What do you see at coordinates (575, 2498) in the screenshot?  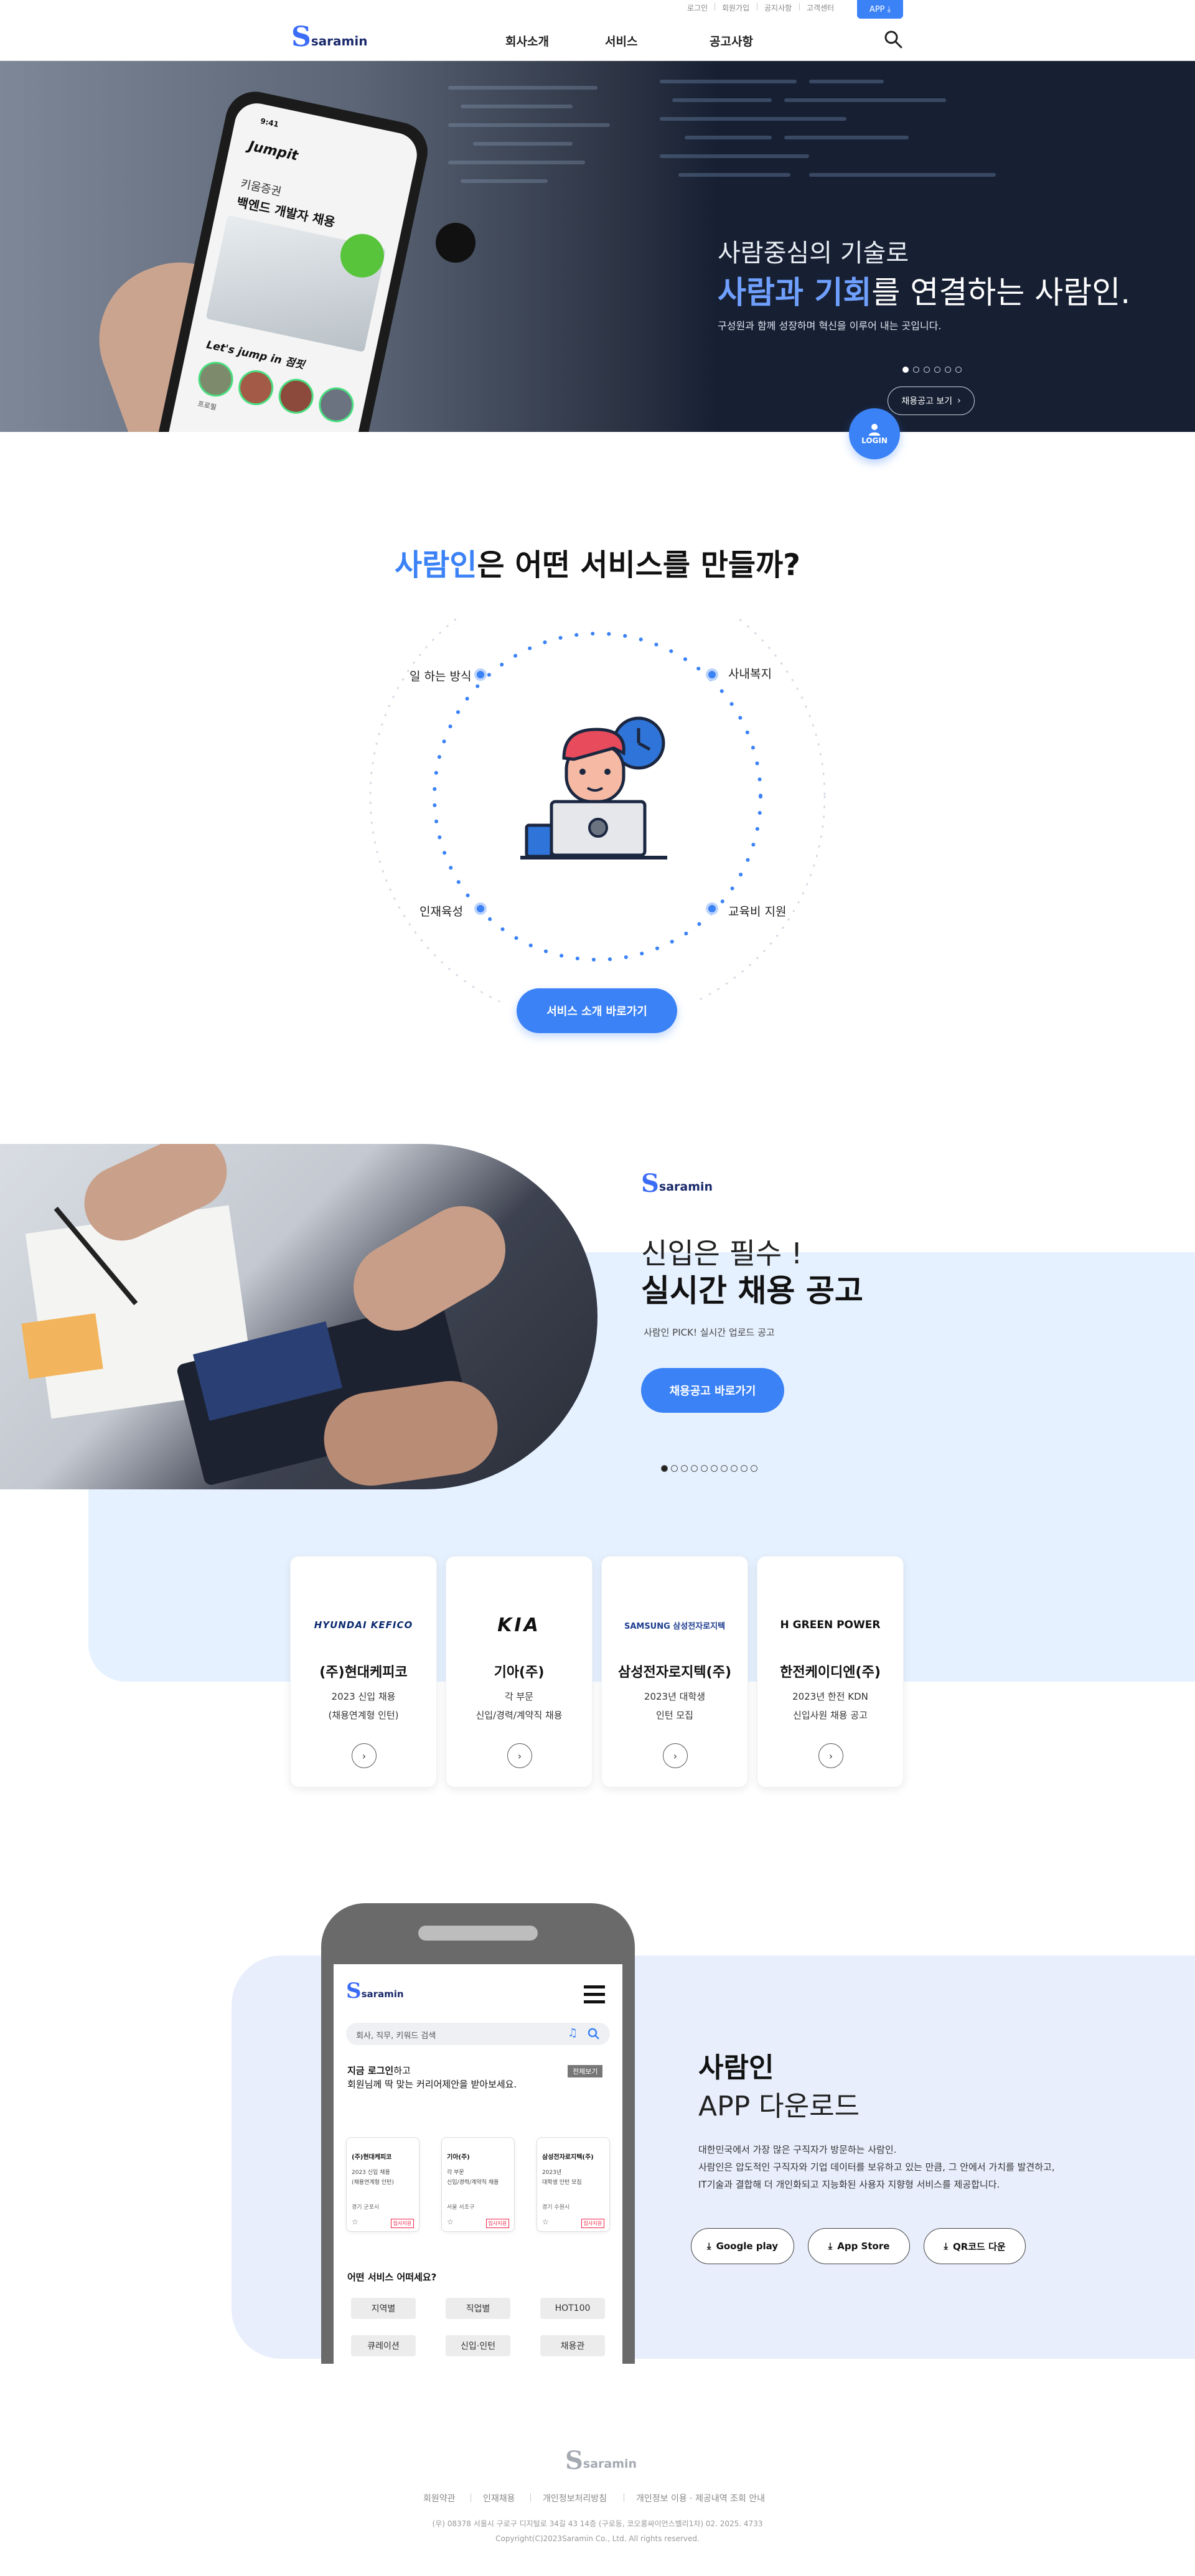 I see `footer-link-privacy: 개인정보처리방침` at bounding box center [575, 2498].